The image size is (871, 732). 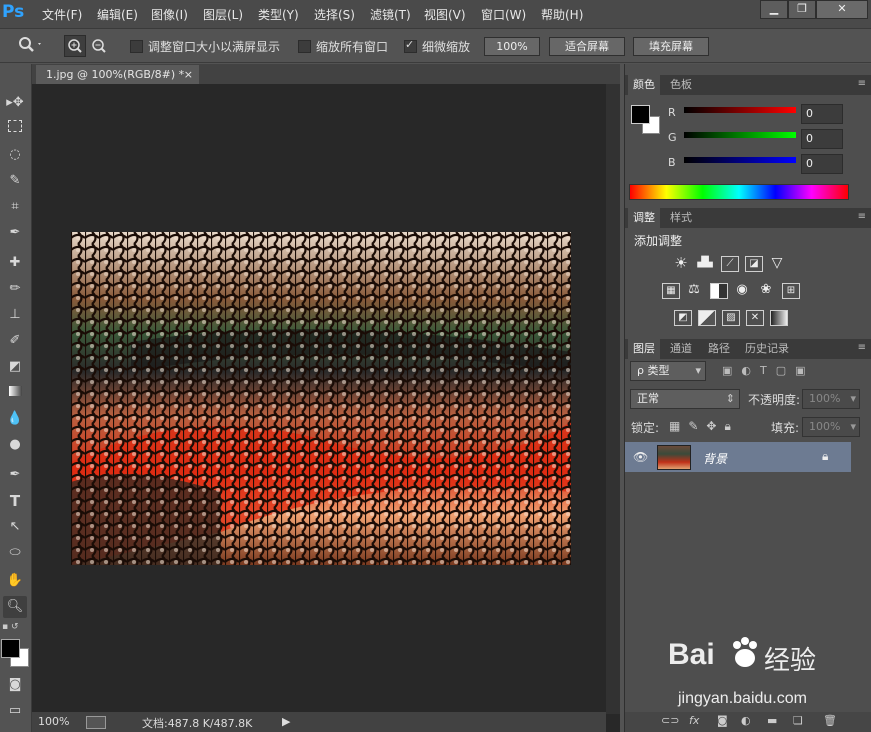 I want to click on swap-colors-icon: ▪ ↺, so click(x=15, y=627).